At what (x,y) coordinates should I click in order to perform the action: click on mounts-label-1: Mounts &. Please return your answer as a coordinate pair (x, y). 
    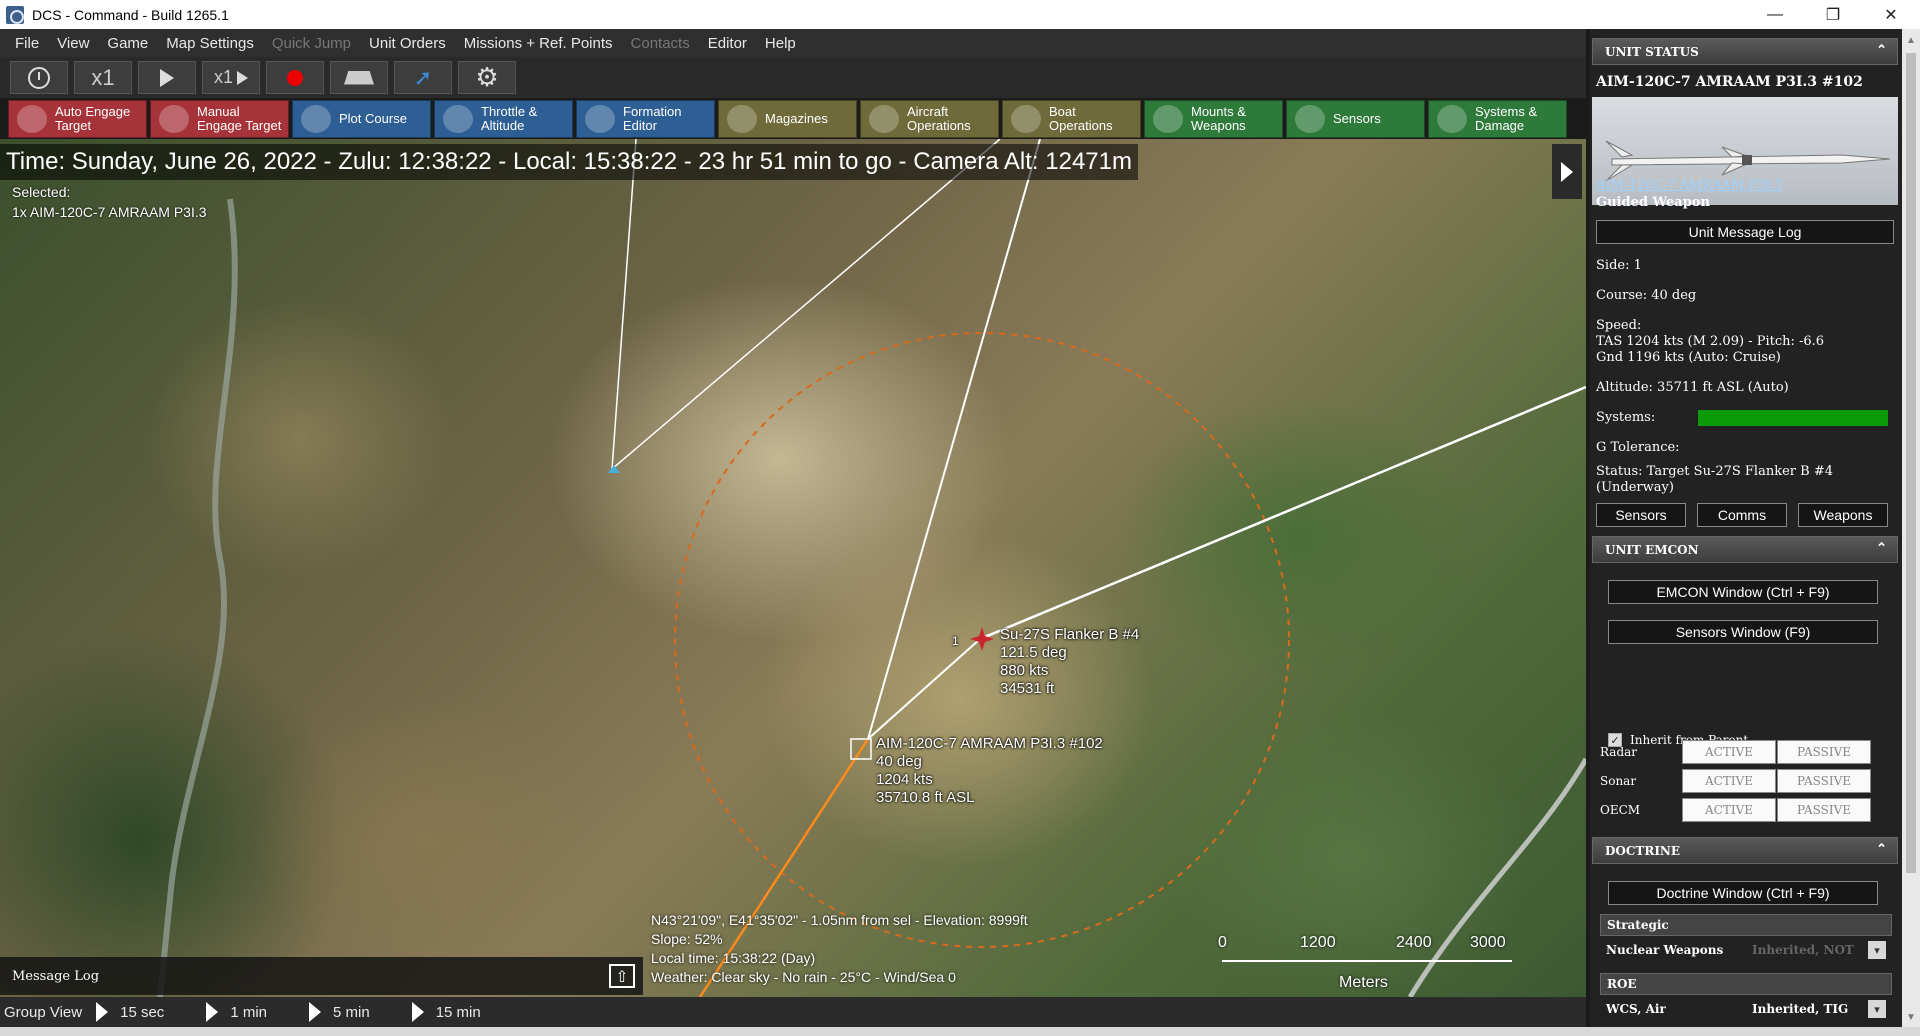
    Looking at the image, I should click on (1218, 111).